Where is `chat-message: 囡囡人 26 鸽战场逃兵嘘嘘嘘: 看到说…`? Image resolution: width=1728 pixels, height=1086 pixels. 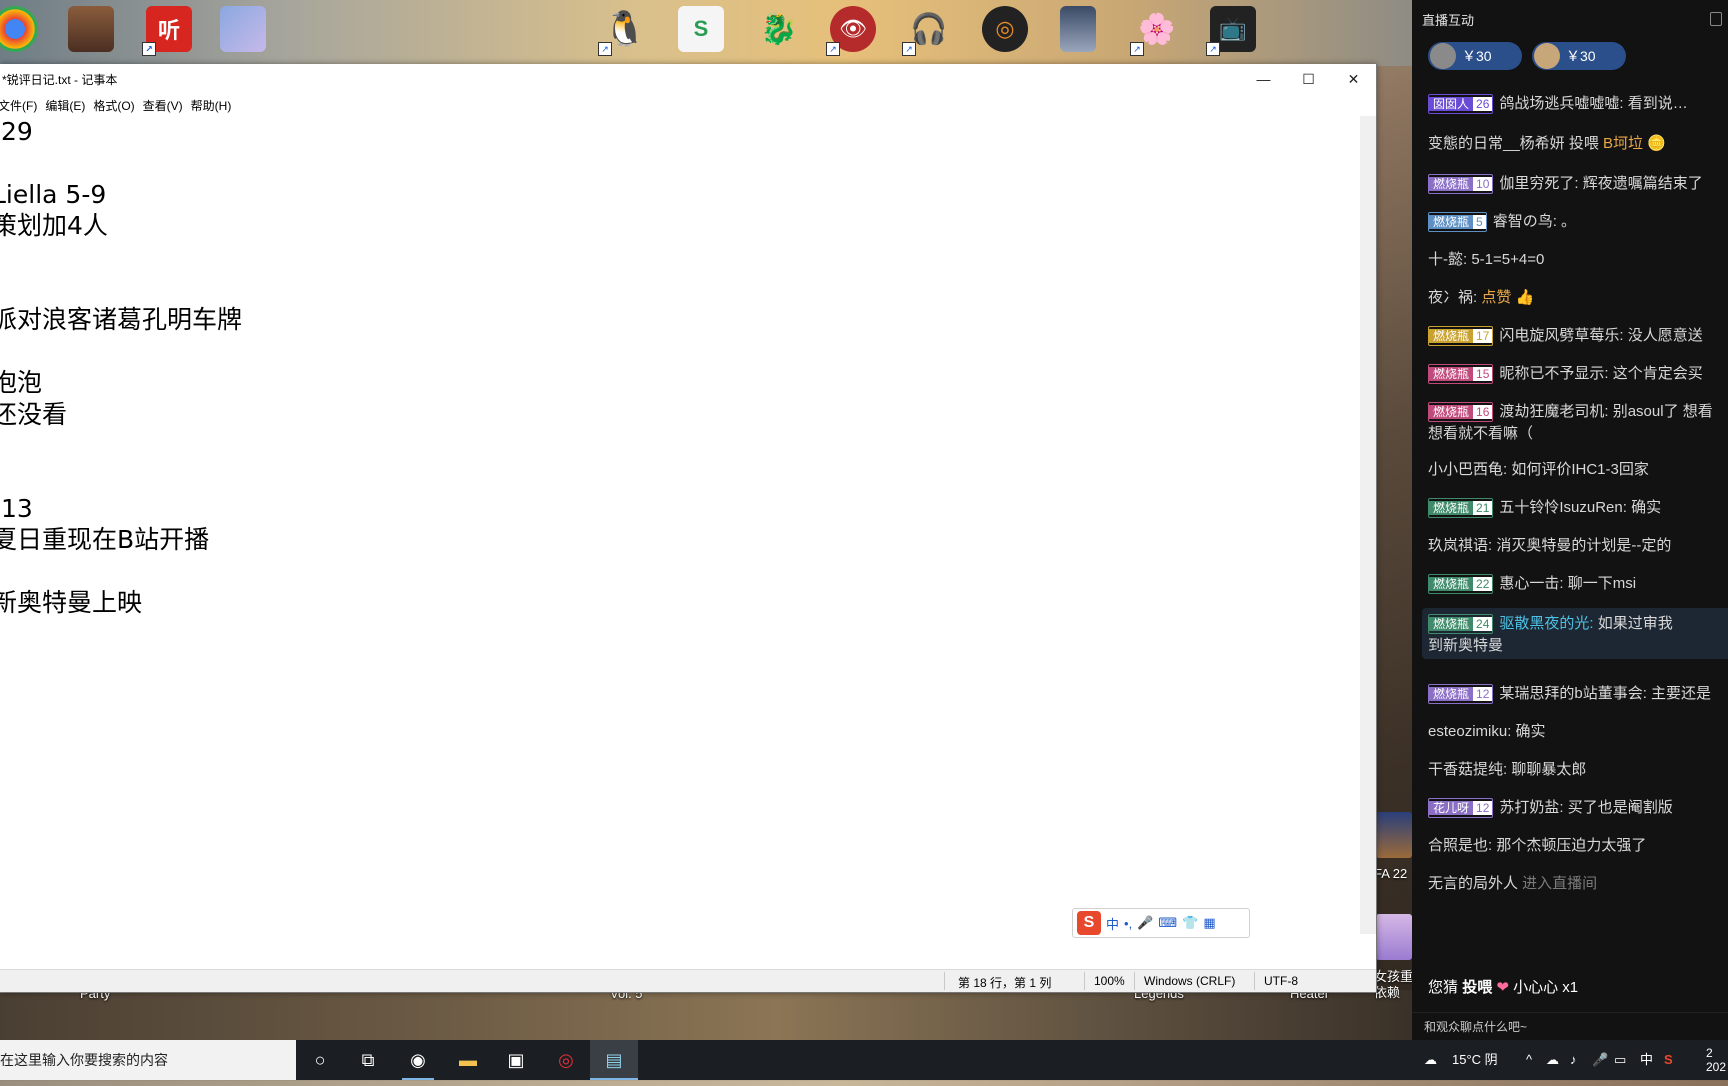
chat-message: 囡囡人 26 鸽战场逃兵嘘嘘嘘: 看到说… is located at coordinates (1578, 103).